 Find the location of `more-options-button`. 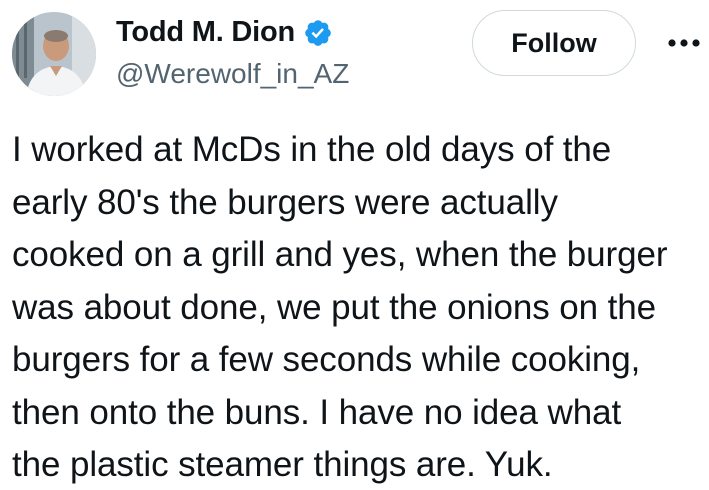

more-options-button is located at coordinates (684, 43).